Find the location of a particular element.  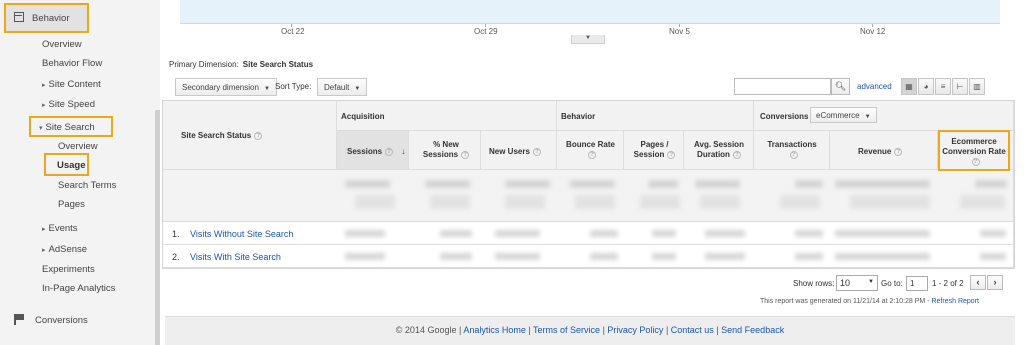

pages-session-header: Pages / Session? is located at coordinates (654, 150).